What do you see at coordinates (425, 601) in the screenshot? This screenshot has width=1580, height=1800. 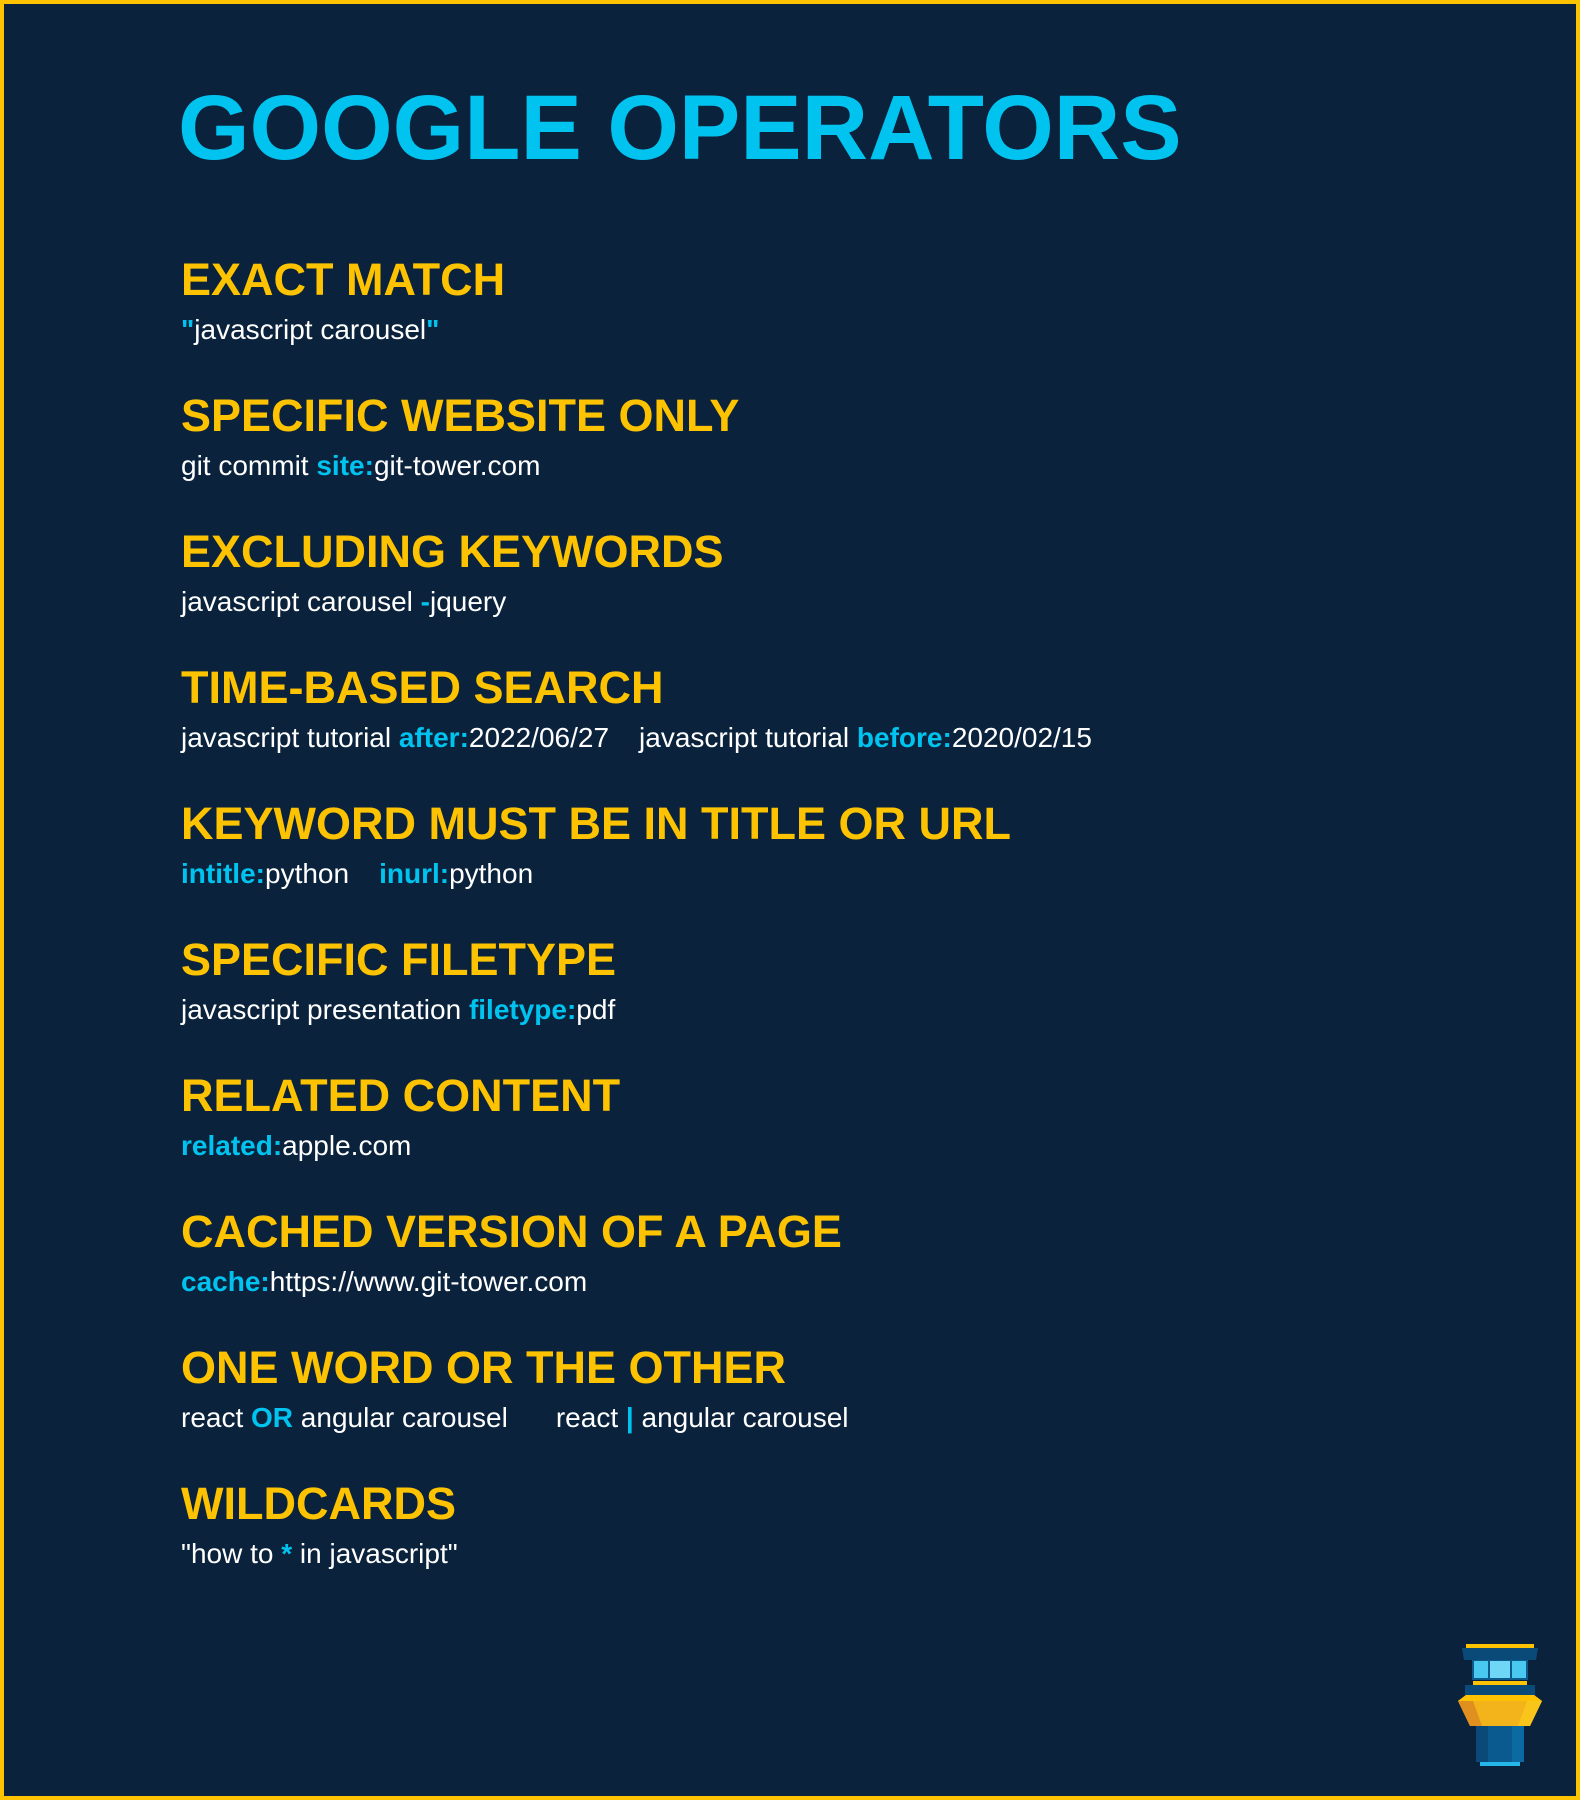 I see `operator-token: -` at bounding box center [425, 601].